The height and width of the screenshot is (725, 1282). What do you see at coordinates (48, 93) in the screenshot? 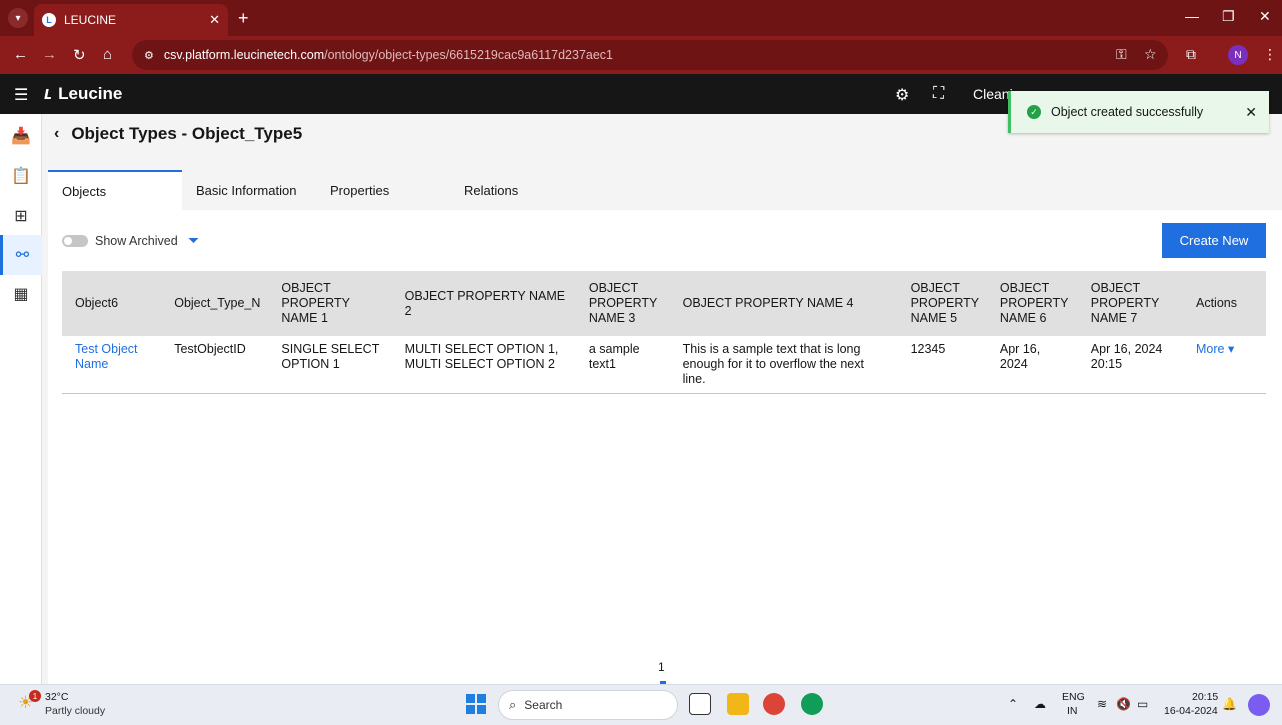
I see `leucine-logo-icon: ʟ` at bounding box center [48, 93].